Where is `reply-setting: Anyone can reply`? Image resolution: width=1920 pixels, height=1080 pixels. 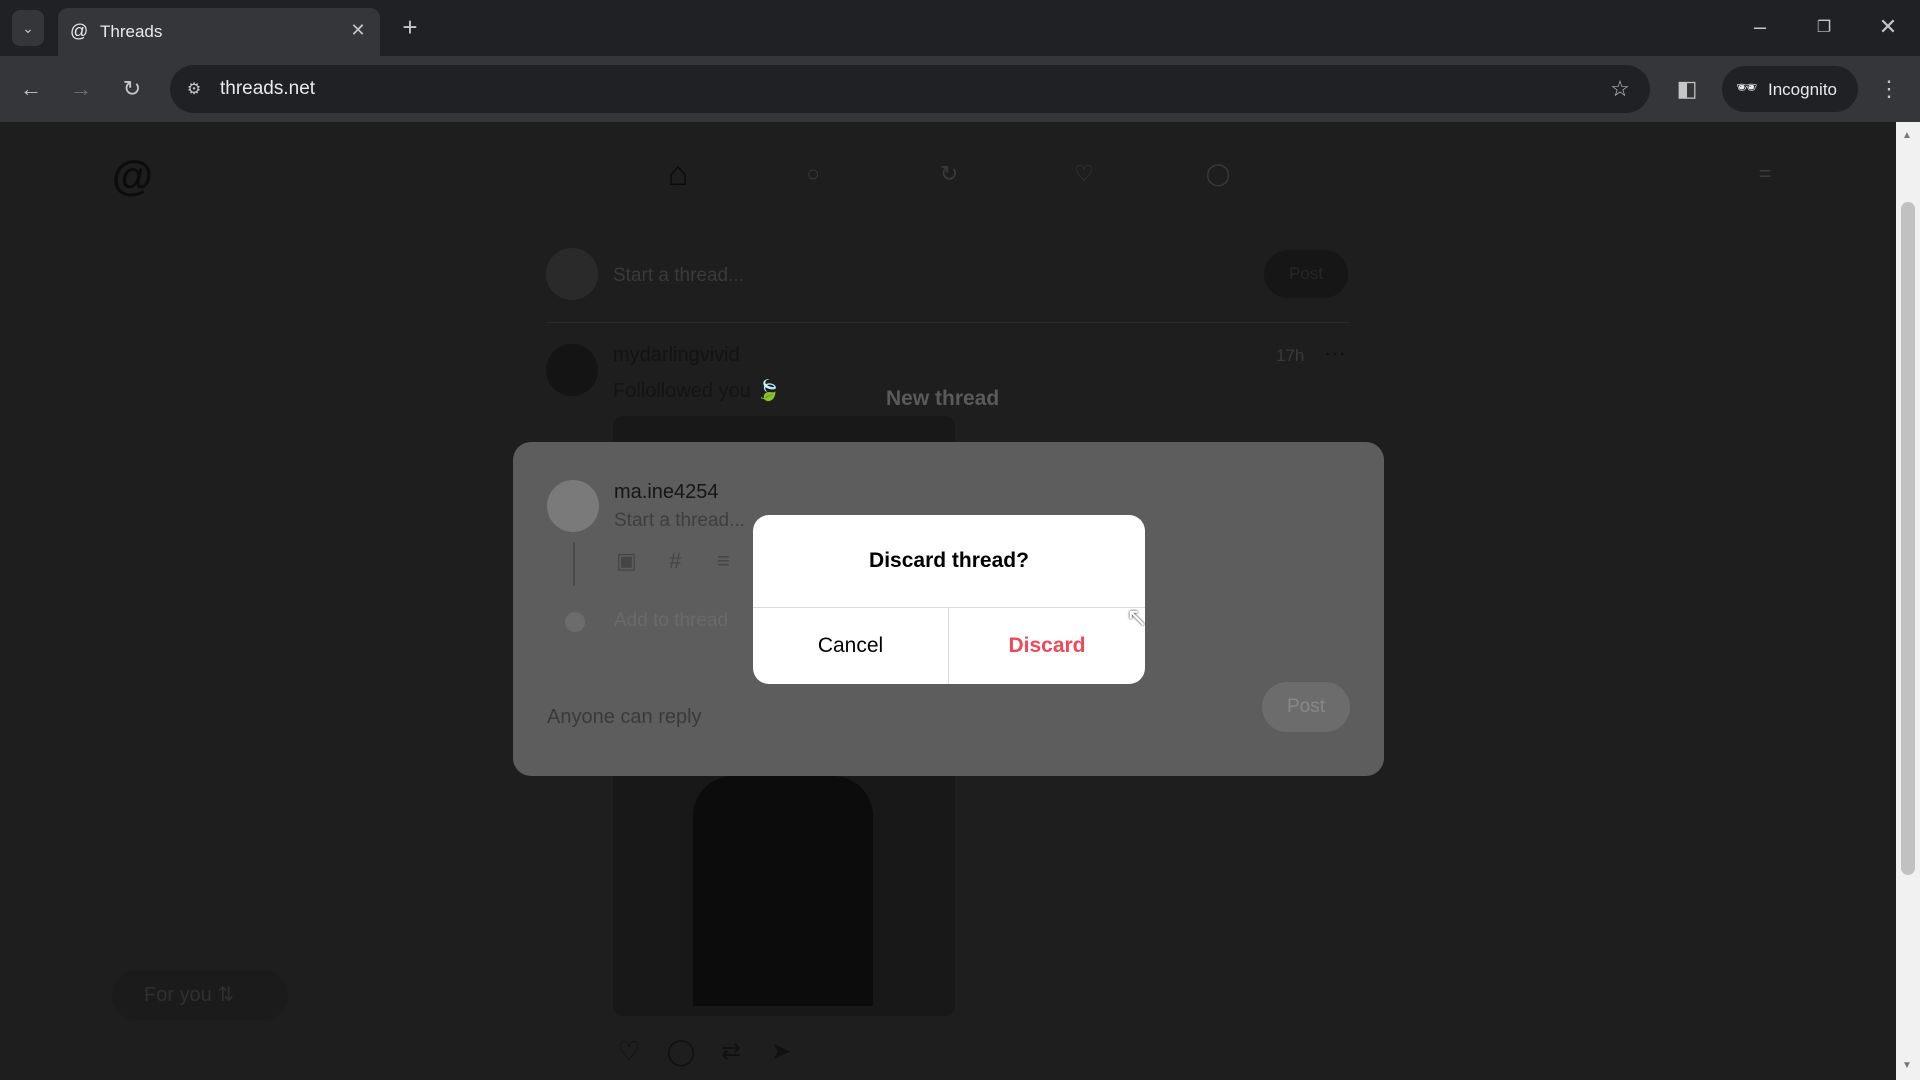
reply-setting: Anyone can reply is located at coordinates (624, 717).